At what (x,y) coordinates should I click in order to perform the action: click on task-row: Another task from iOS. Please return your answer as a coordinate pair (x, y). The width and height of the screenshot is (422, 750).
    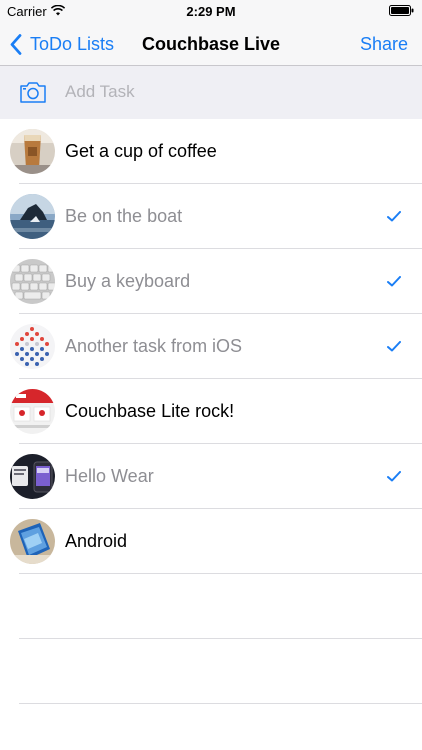
    Looking at the image, I should click on (211, 346).